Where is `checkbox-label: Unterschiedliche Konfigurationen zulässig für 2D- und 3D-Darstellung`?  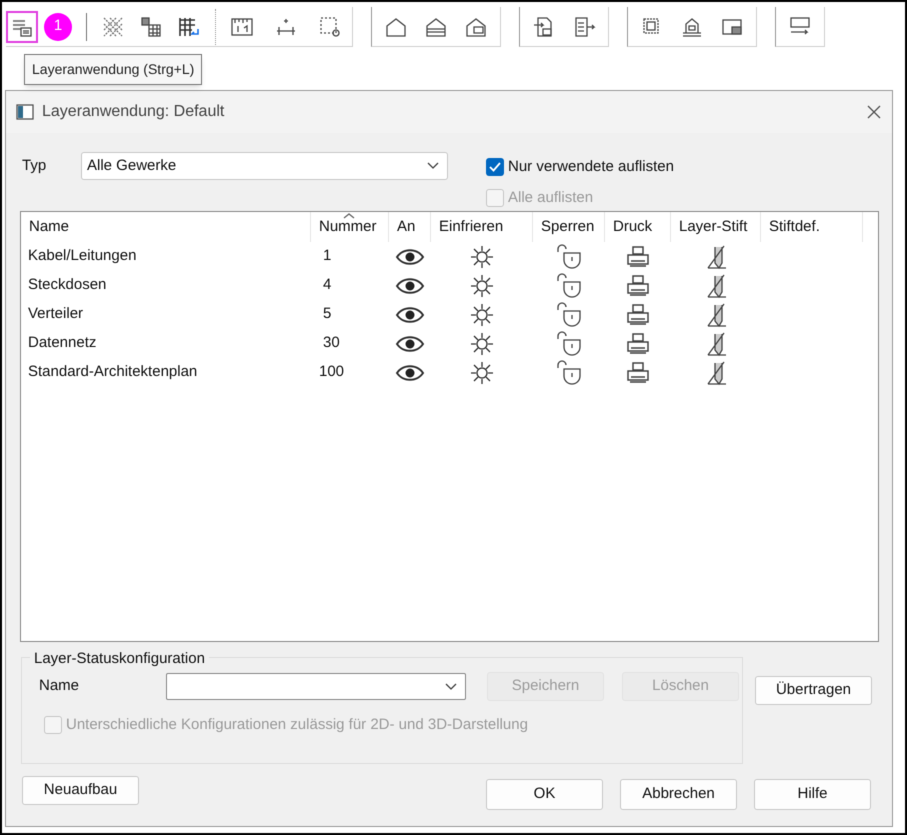
checkbox-label: Unterschiedliche Konfigurationen zulässig für 2D- und 3D-Darstellung is located at coordinates (297, 725).